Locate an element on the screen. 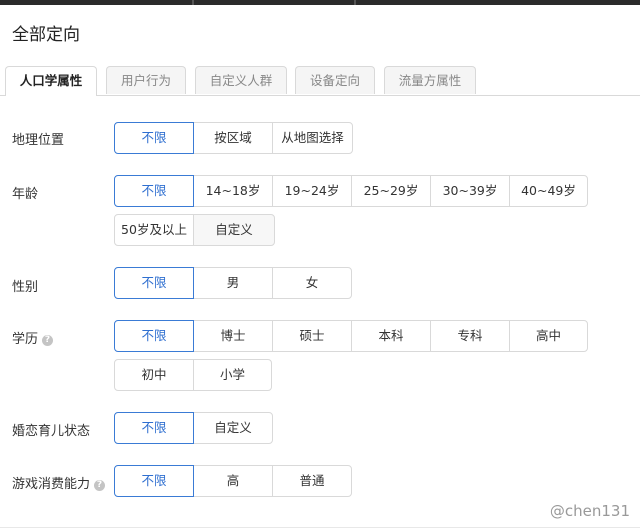 This screenshot has width=640, height=528. row-label-education: 学历? is located at coordinates (33, 337).